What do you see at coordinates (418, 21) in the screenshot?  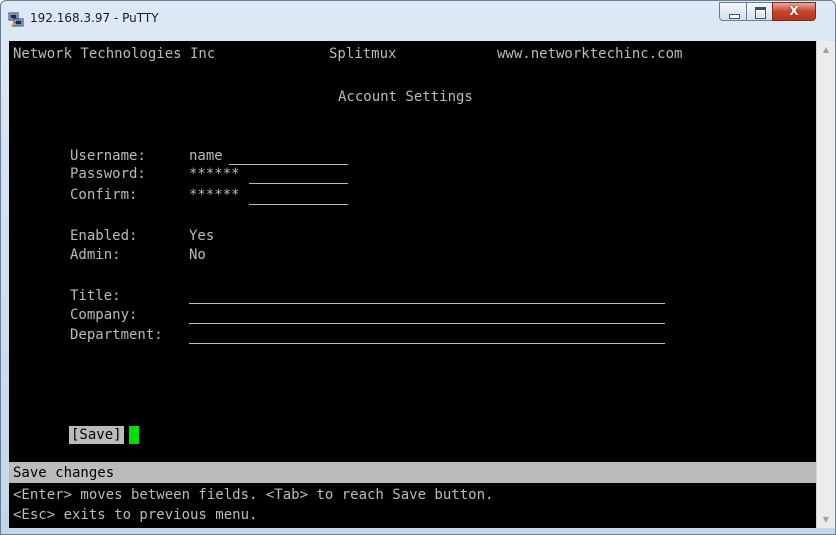 I see `title-bar: 192.168.3.97 - PuTTY X` at bounding box center [418, 21].